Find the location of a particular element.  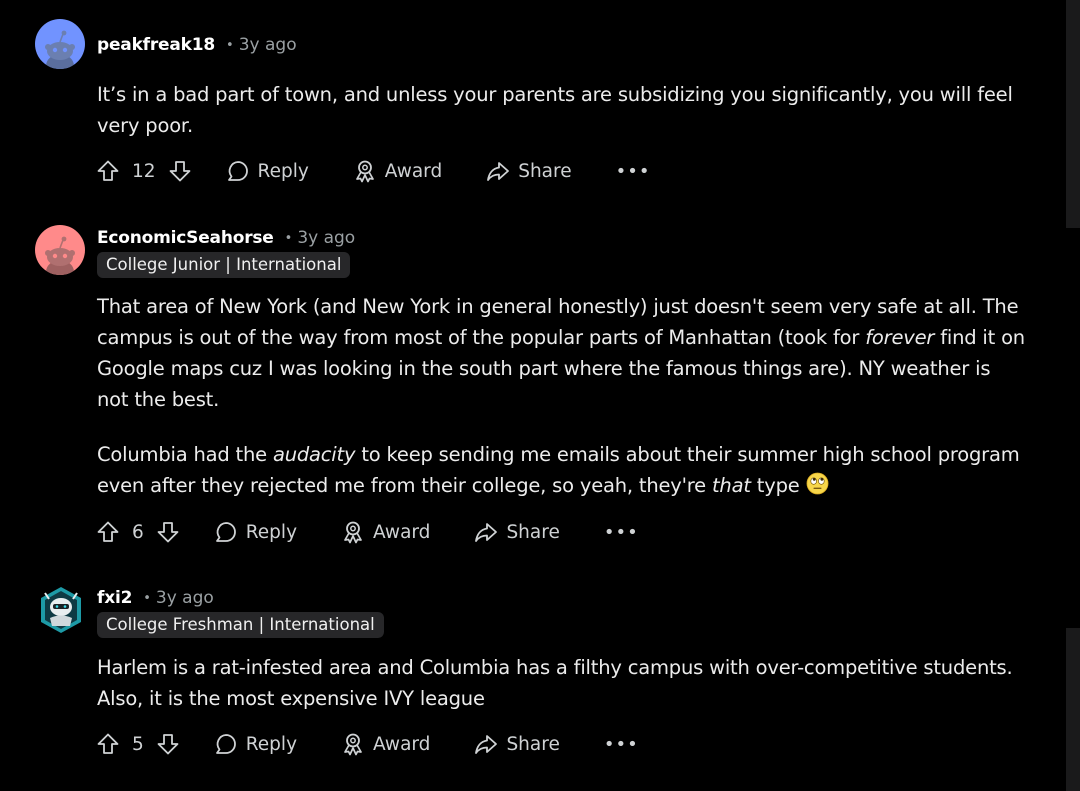

username: EconomicSeahorse is located at coordinates (185, 238).